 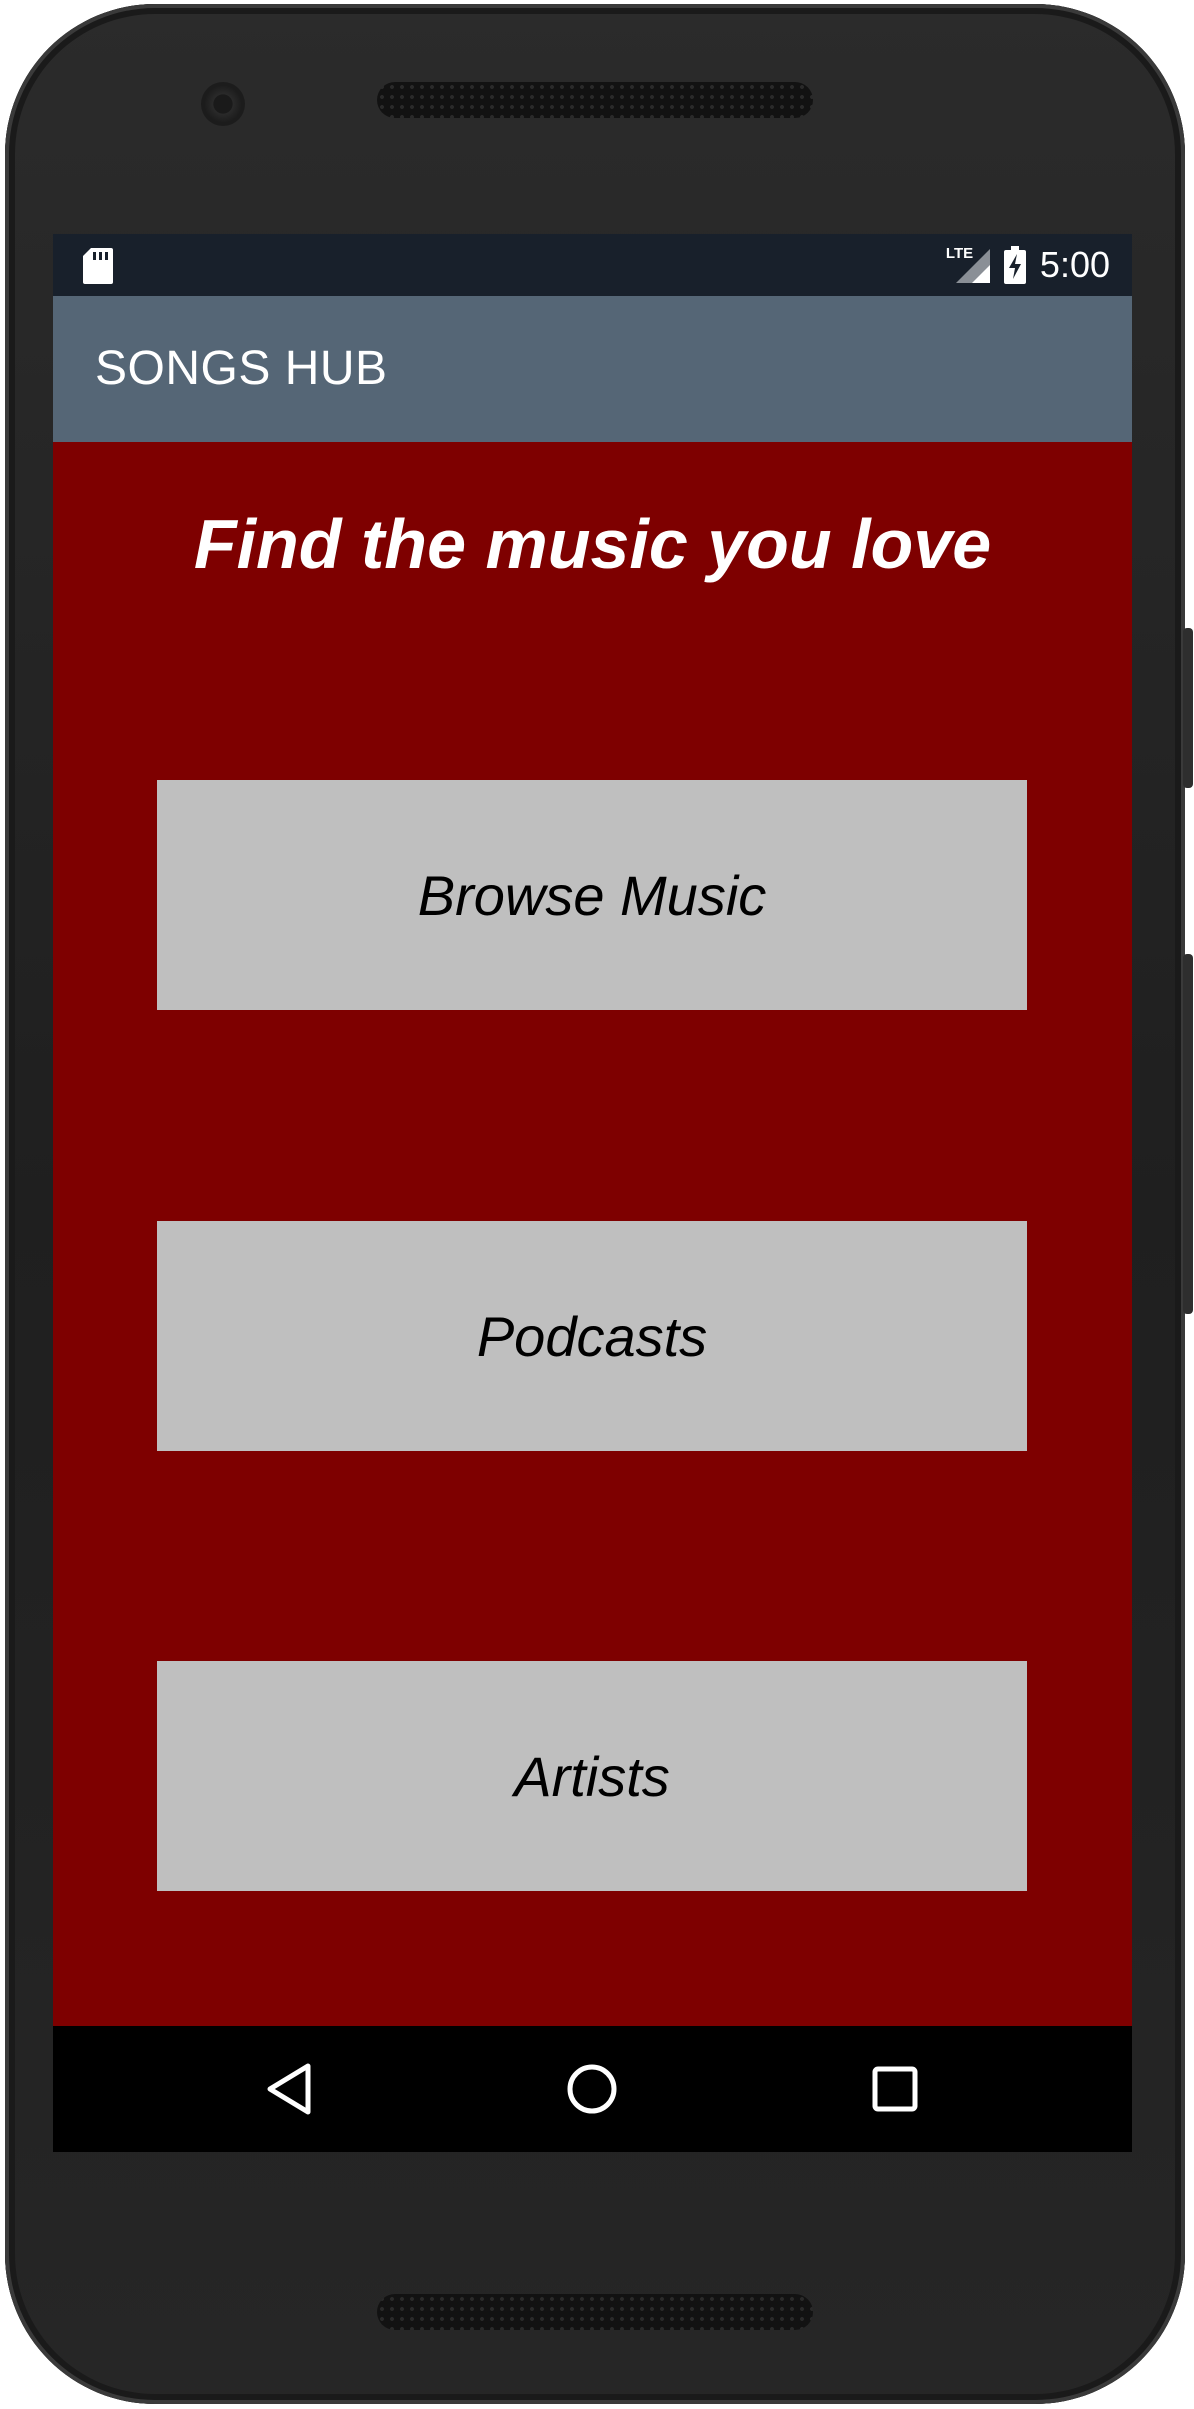 What do you see at coordinates (1188, 708) in the screenshot?
I see `power-button` at bounding box center [1188, 708].